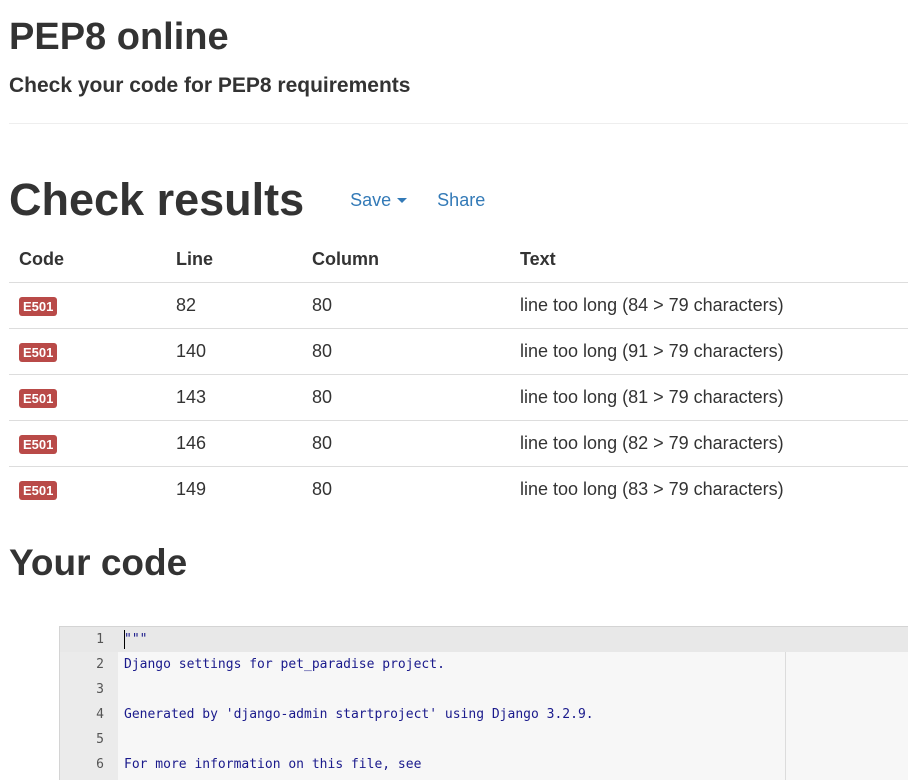 The width and height of the screenshot is (908, 780). Describe the element at coordinates (273, 764) in the screenshot. I see `code-line-text: For more information on this file, see` at that location.